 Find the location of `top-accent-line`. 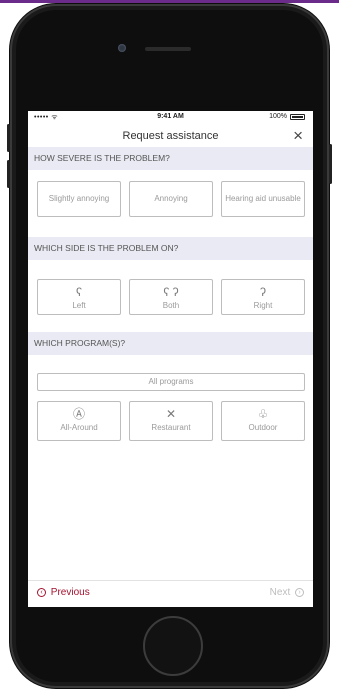

top-accent-line is located at coordinates (169, 1).